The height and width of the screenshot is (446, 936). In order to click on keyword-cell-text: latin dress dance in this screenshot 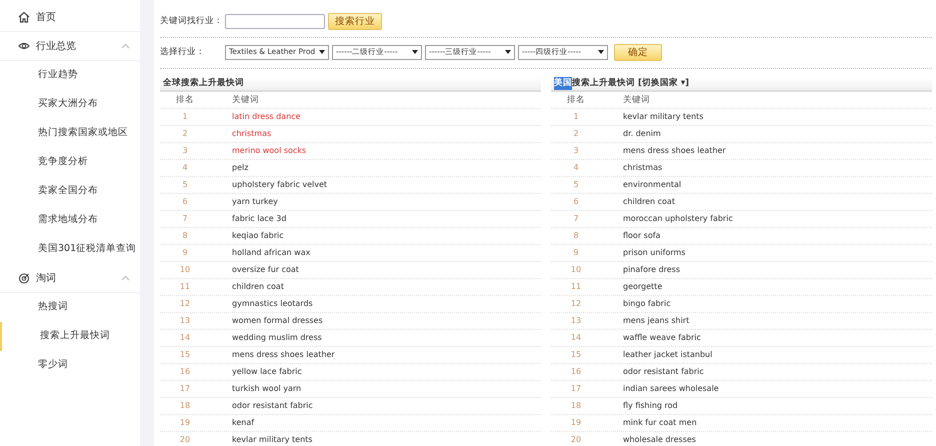, I will do `click(266, 117)`.